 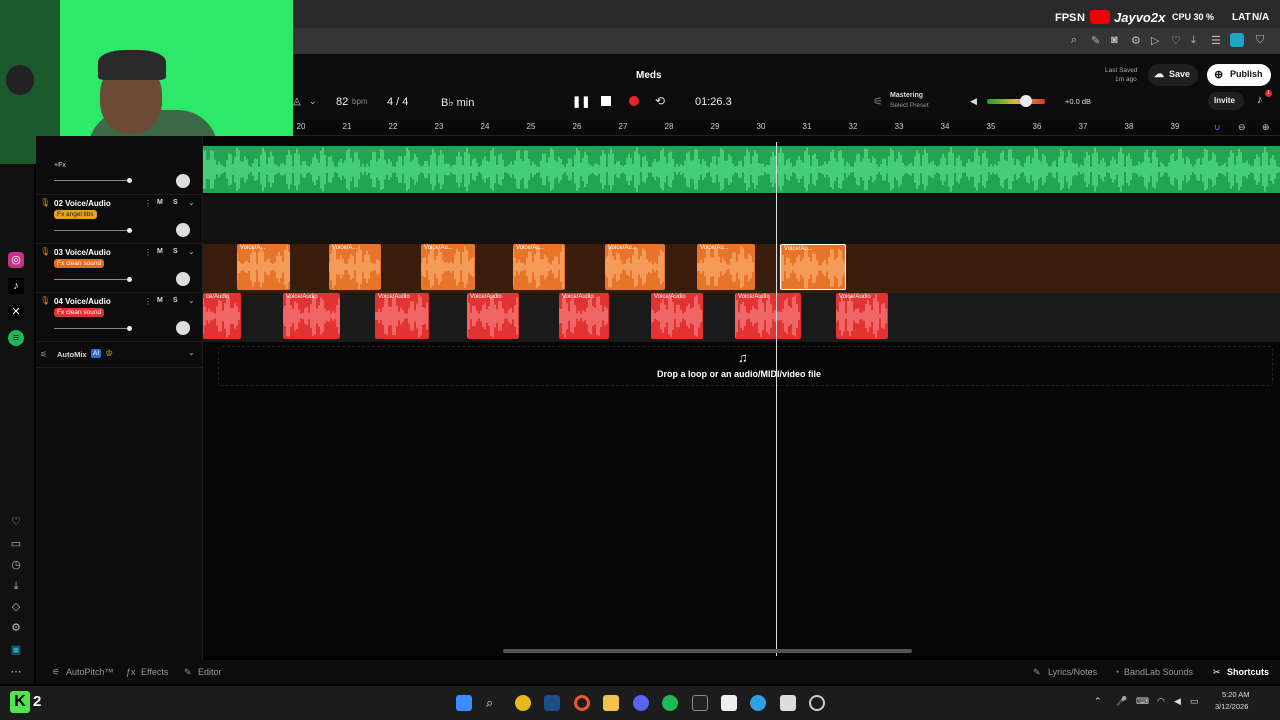 What do you see at coordinates (82, 203) in the screenshot?
I see `track-name: 02 Voice/Audio` at bounding box center [82, 203].